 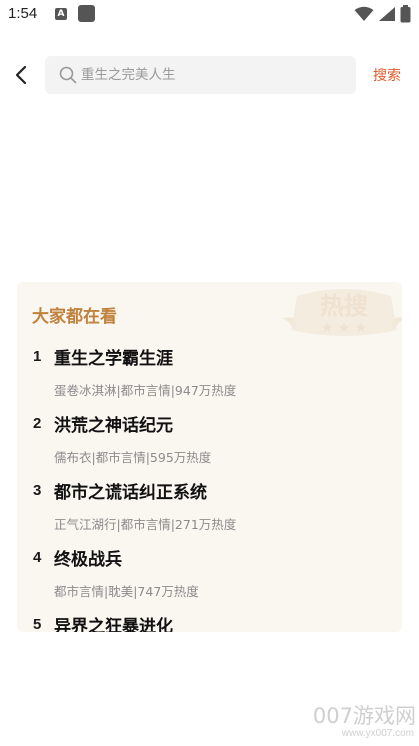 I want to click on book-title: 异界之狂暴进化, so click(x=113, y=624).